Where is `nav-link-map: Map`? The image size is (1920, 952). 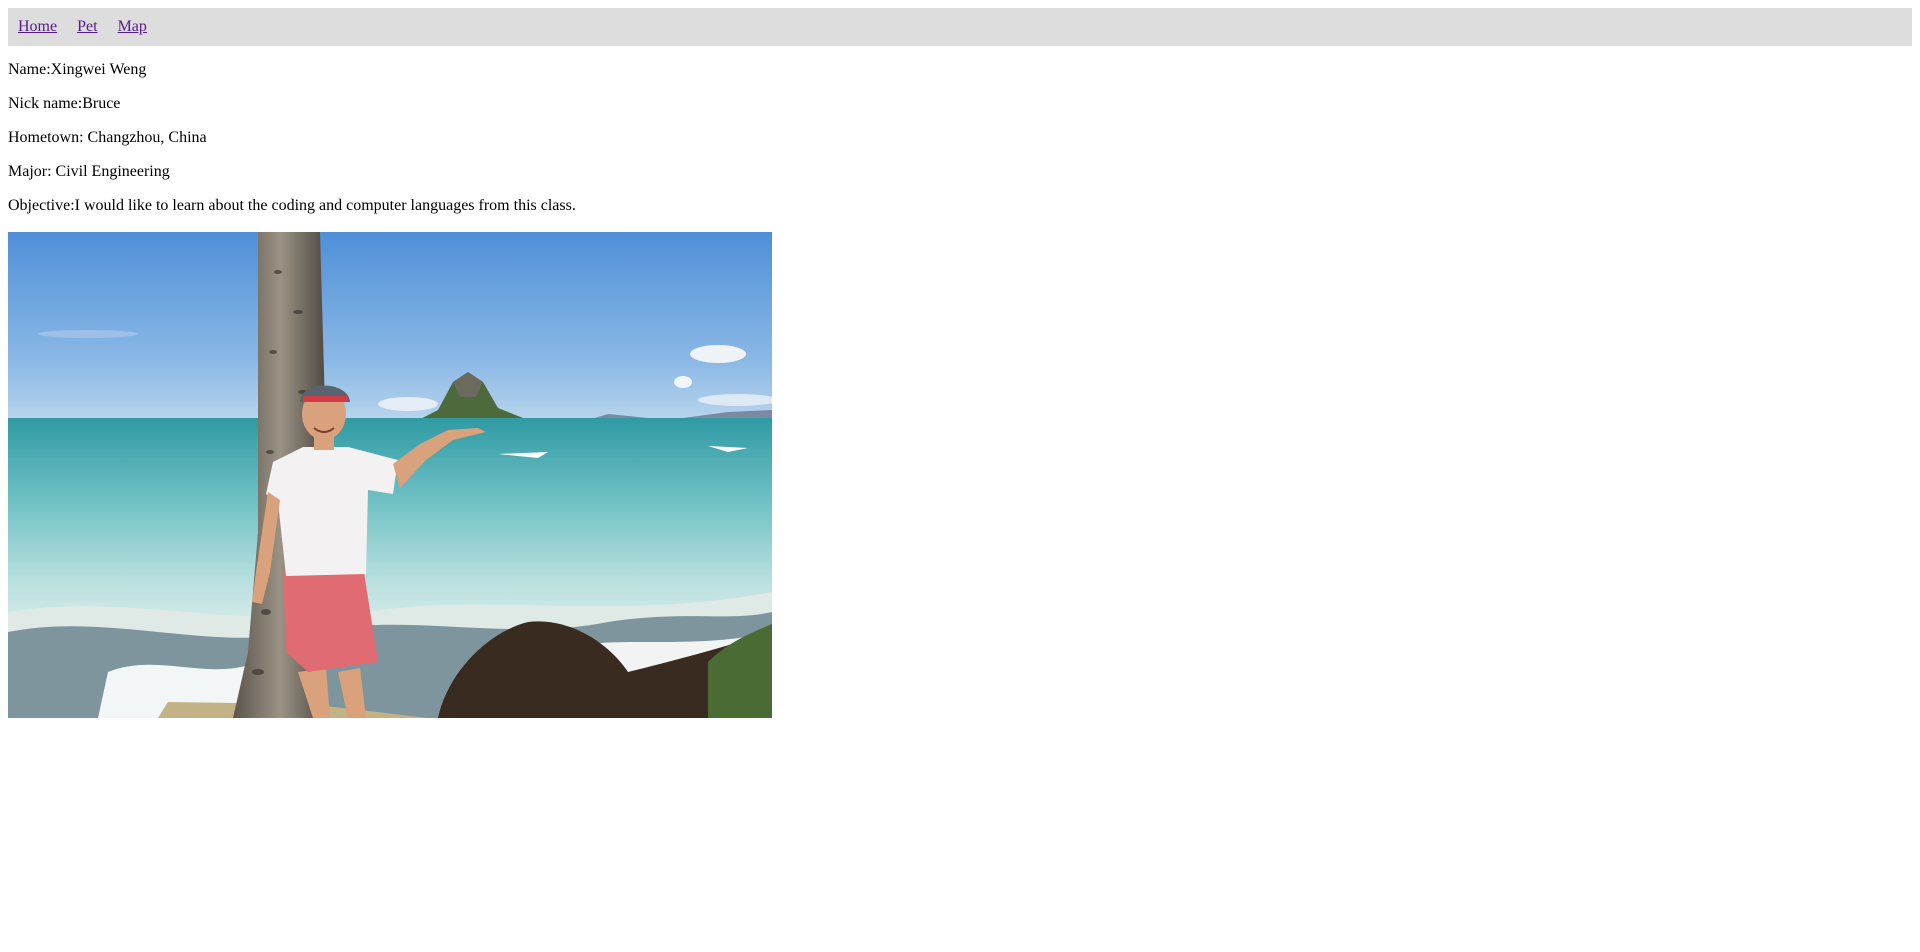
nav-link-map: Map is located at coordinates (132, 27).